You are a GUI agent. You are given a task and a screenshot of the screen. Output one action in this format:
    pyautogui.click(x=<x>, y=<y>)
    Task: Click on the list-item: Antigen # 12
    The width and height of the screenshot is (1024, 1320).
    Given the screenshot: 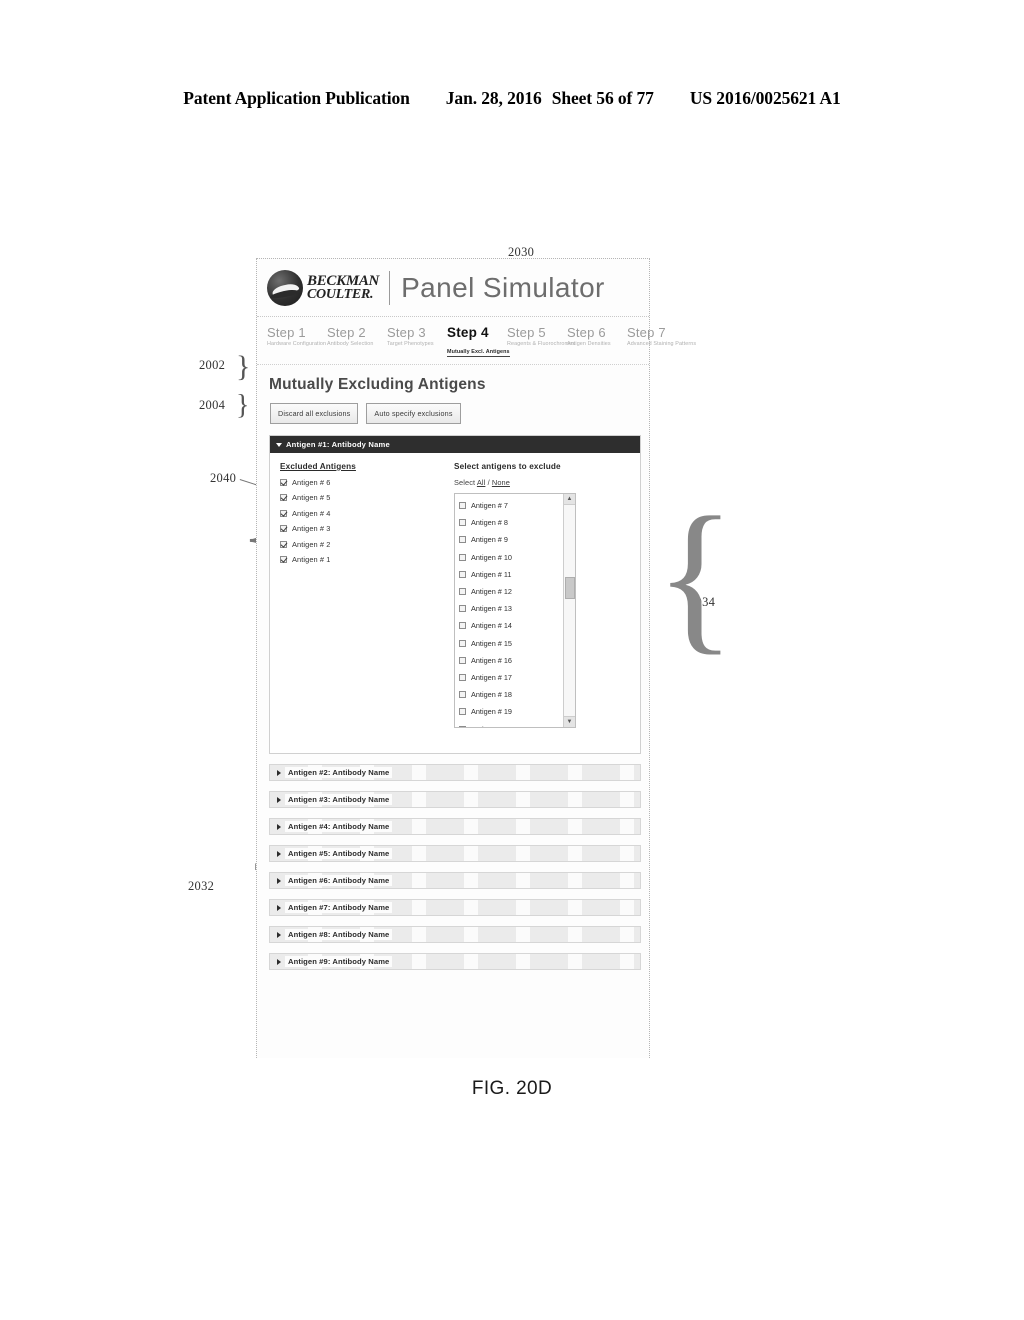 What is the action you would take?
    pyautogui.click(x=511, y=591)
    